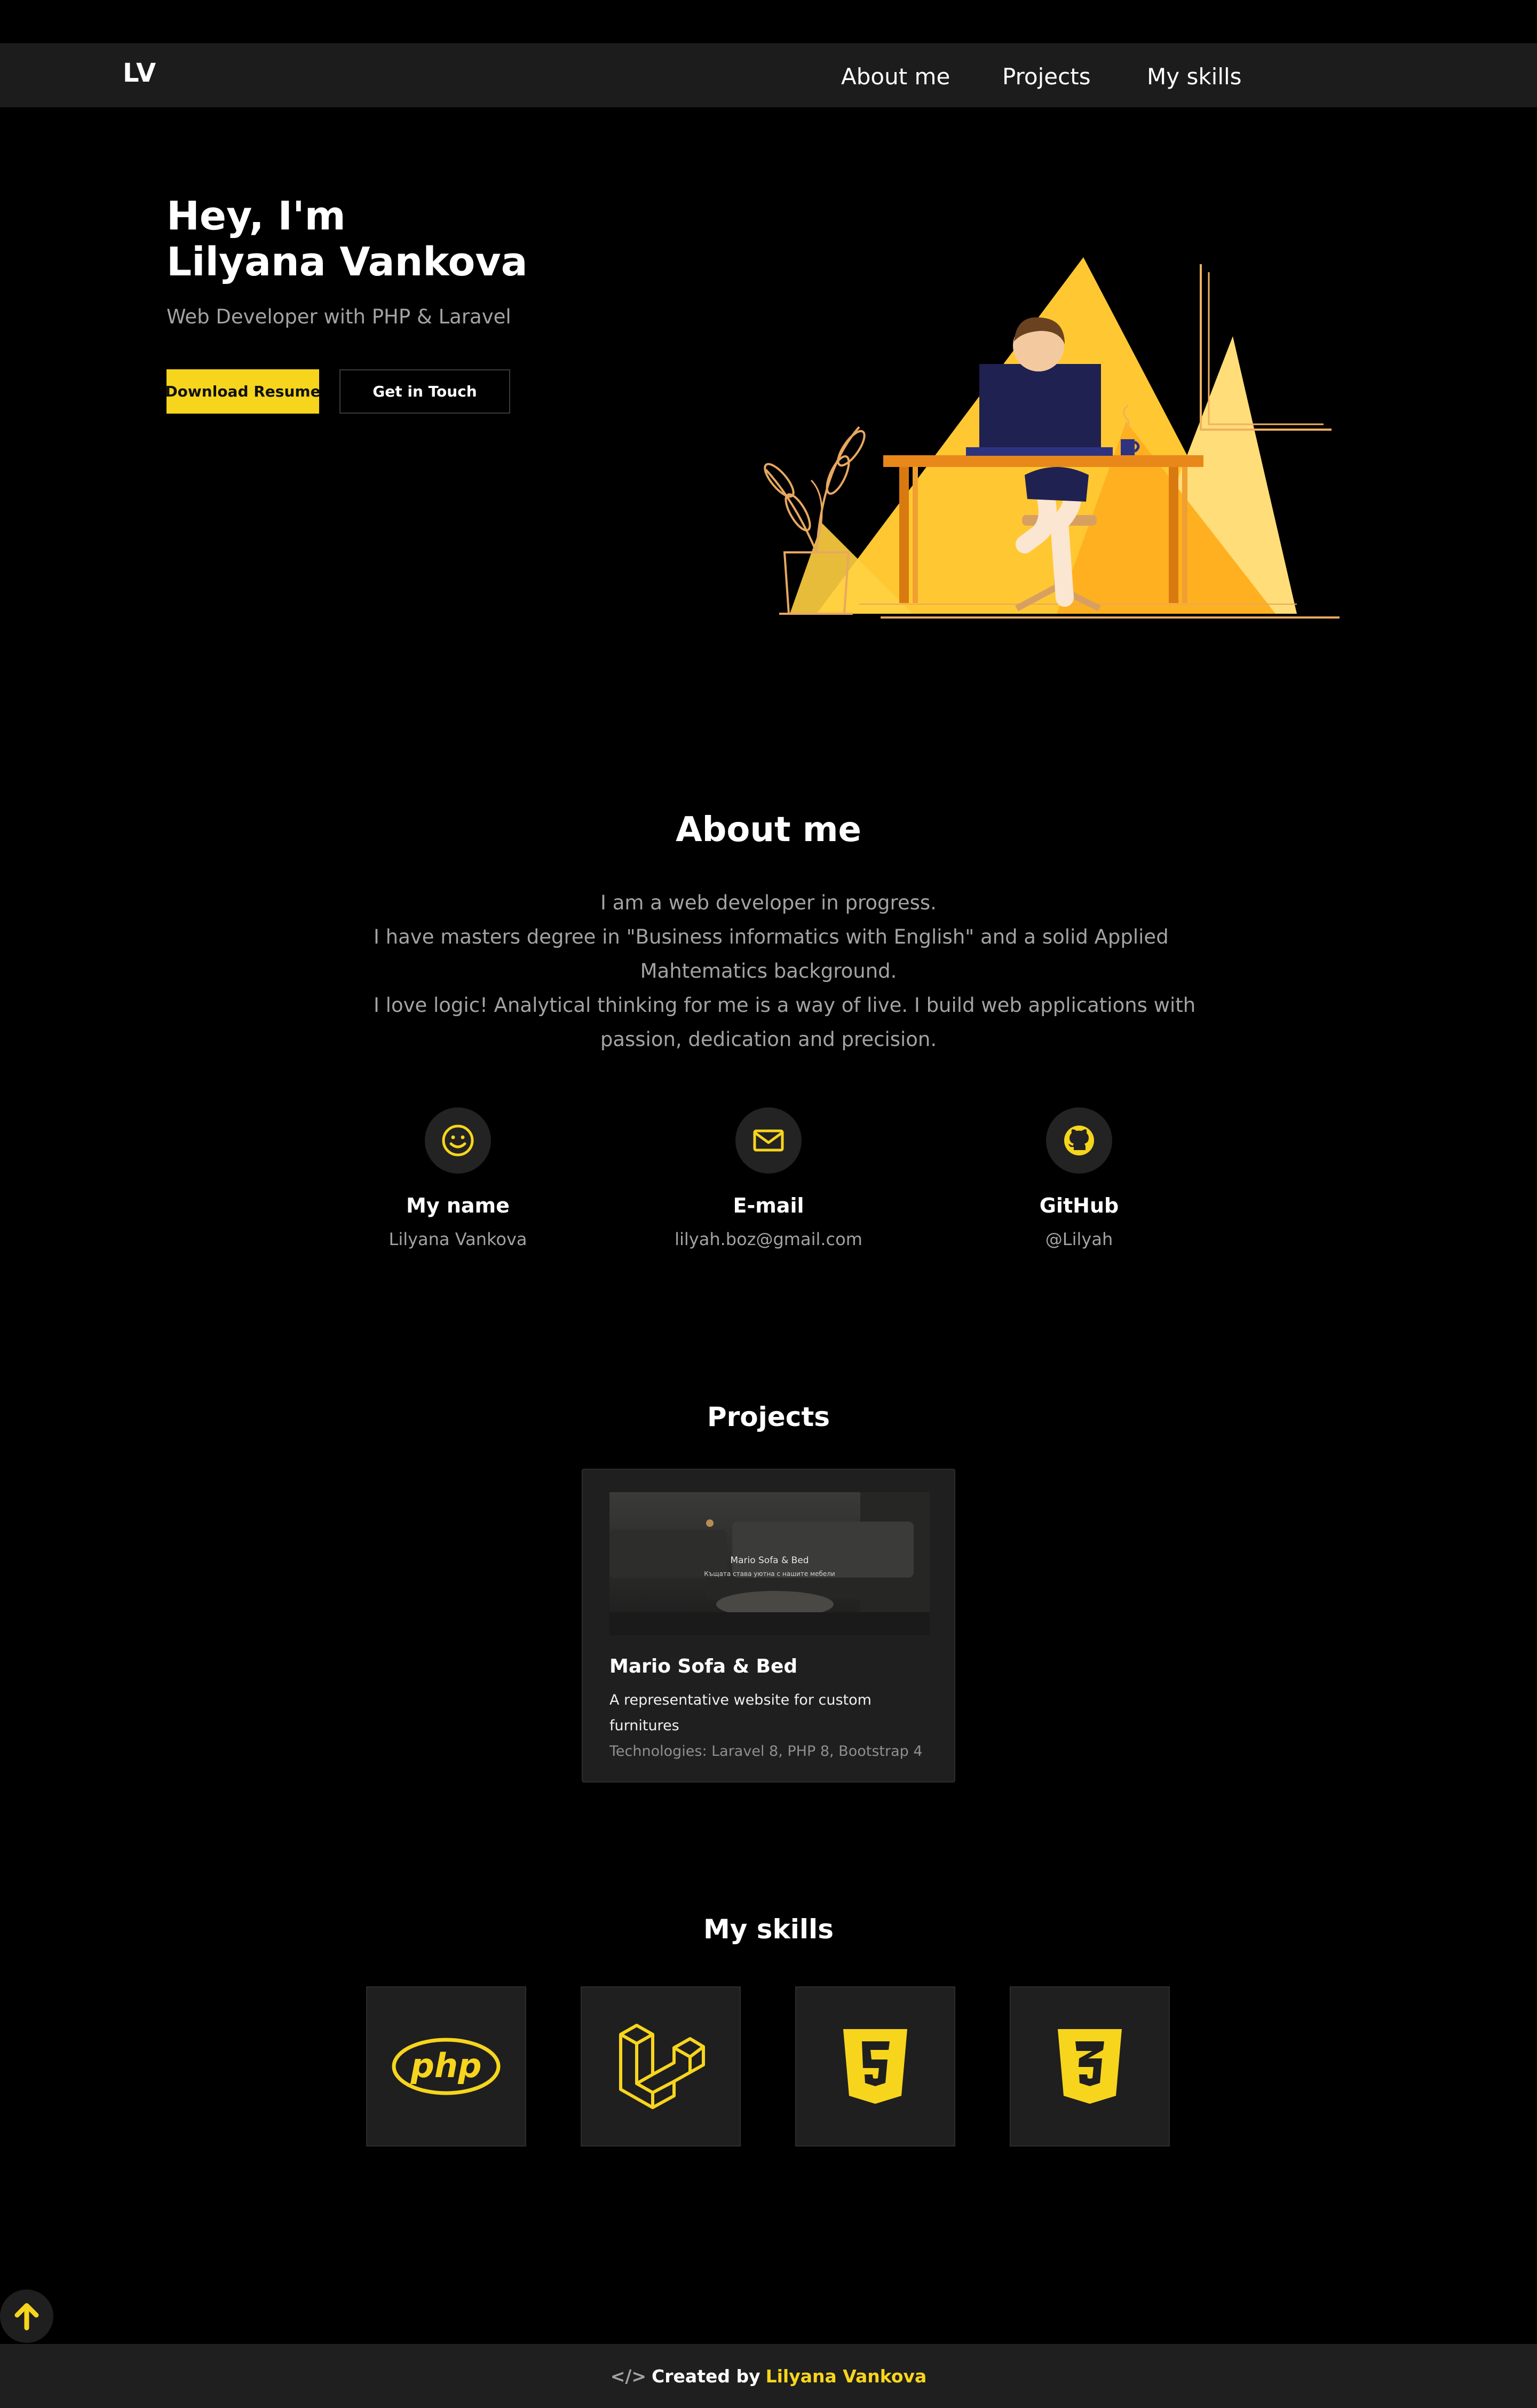  Describe the element at coordinates (424, 391) in the screenshot. I see `get-in-touch-button: Get in Touch` at that location.